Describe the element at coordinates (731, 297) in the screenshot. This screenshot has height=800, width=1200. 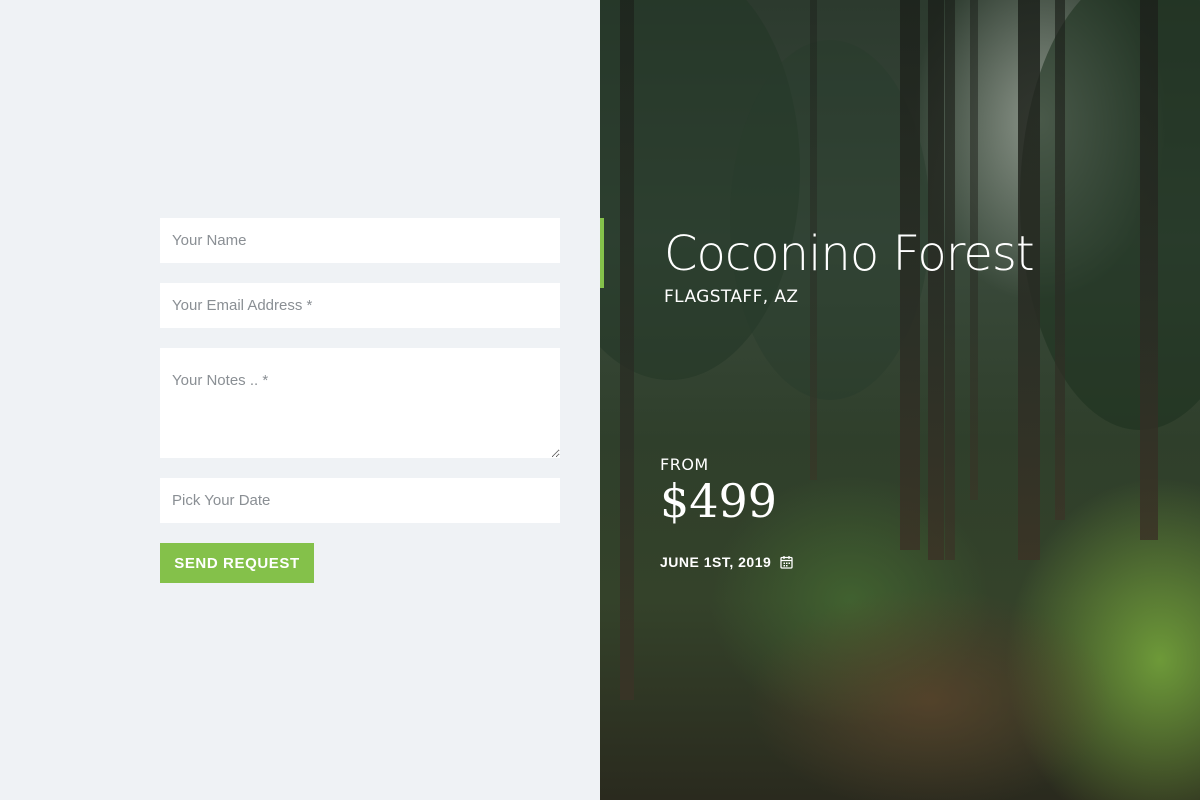
I see `destination-location: FLAGSTAFF, AZ` at that location.